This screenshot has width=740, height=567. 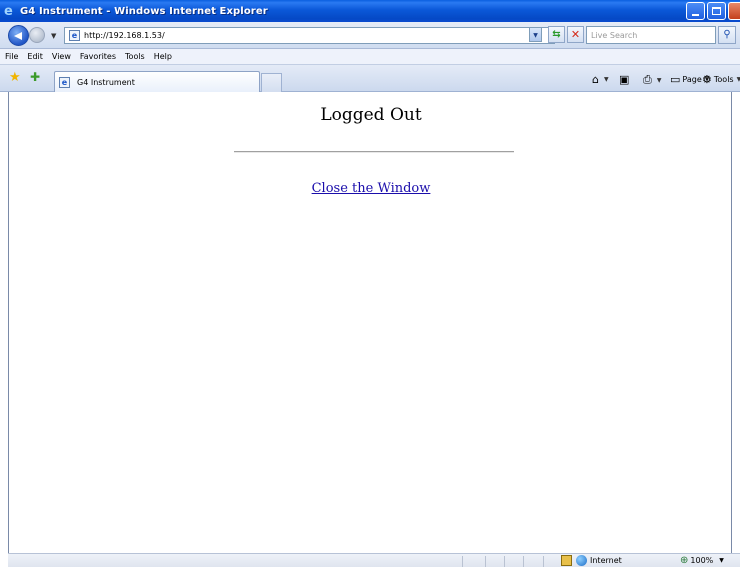 I want to click on print-button: ⎙ ▼, so click(x=652, y=80).